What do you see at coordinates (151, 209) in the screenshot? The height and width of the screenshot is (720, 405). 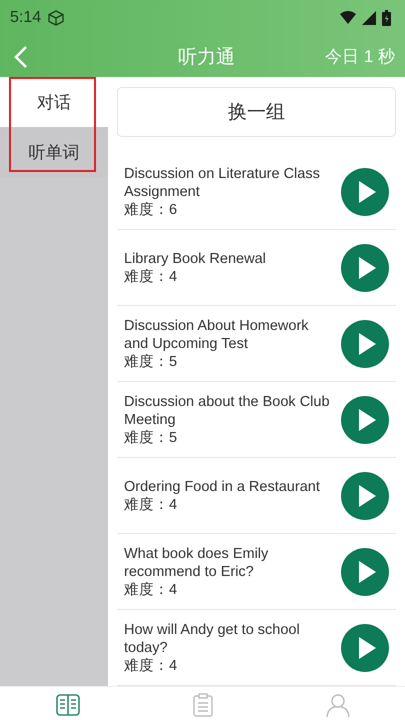 I see `difficulty-label: 难度：6` at bounding box center [151, 209].